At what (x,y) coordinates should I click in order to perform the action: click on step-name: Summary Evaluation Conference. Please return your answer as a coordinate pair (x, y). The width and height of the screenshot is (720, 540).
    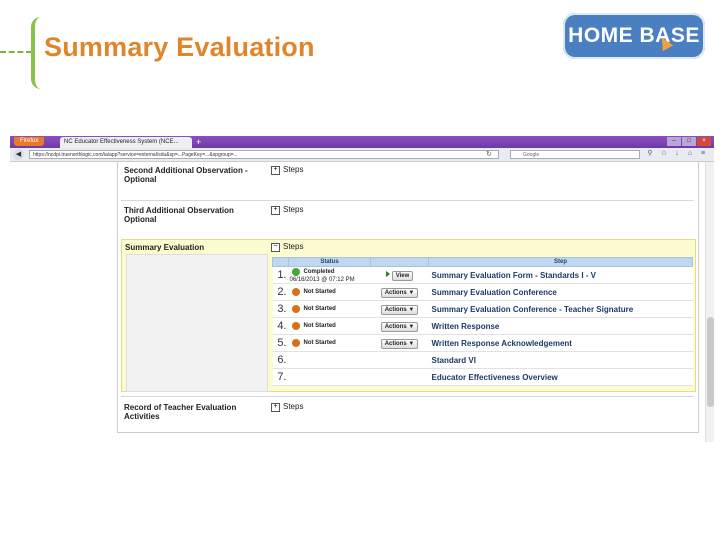
    Looking at the image, I should click on (560, 292).